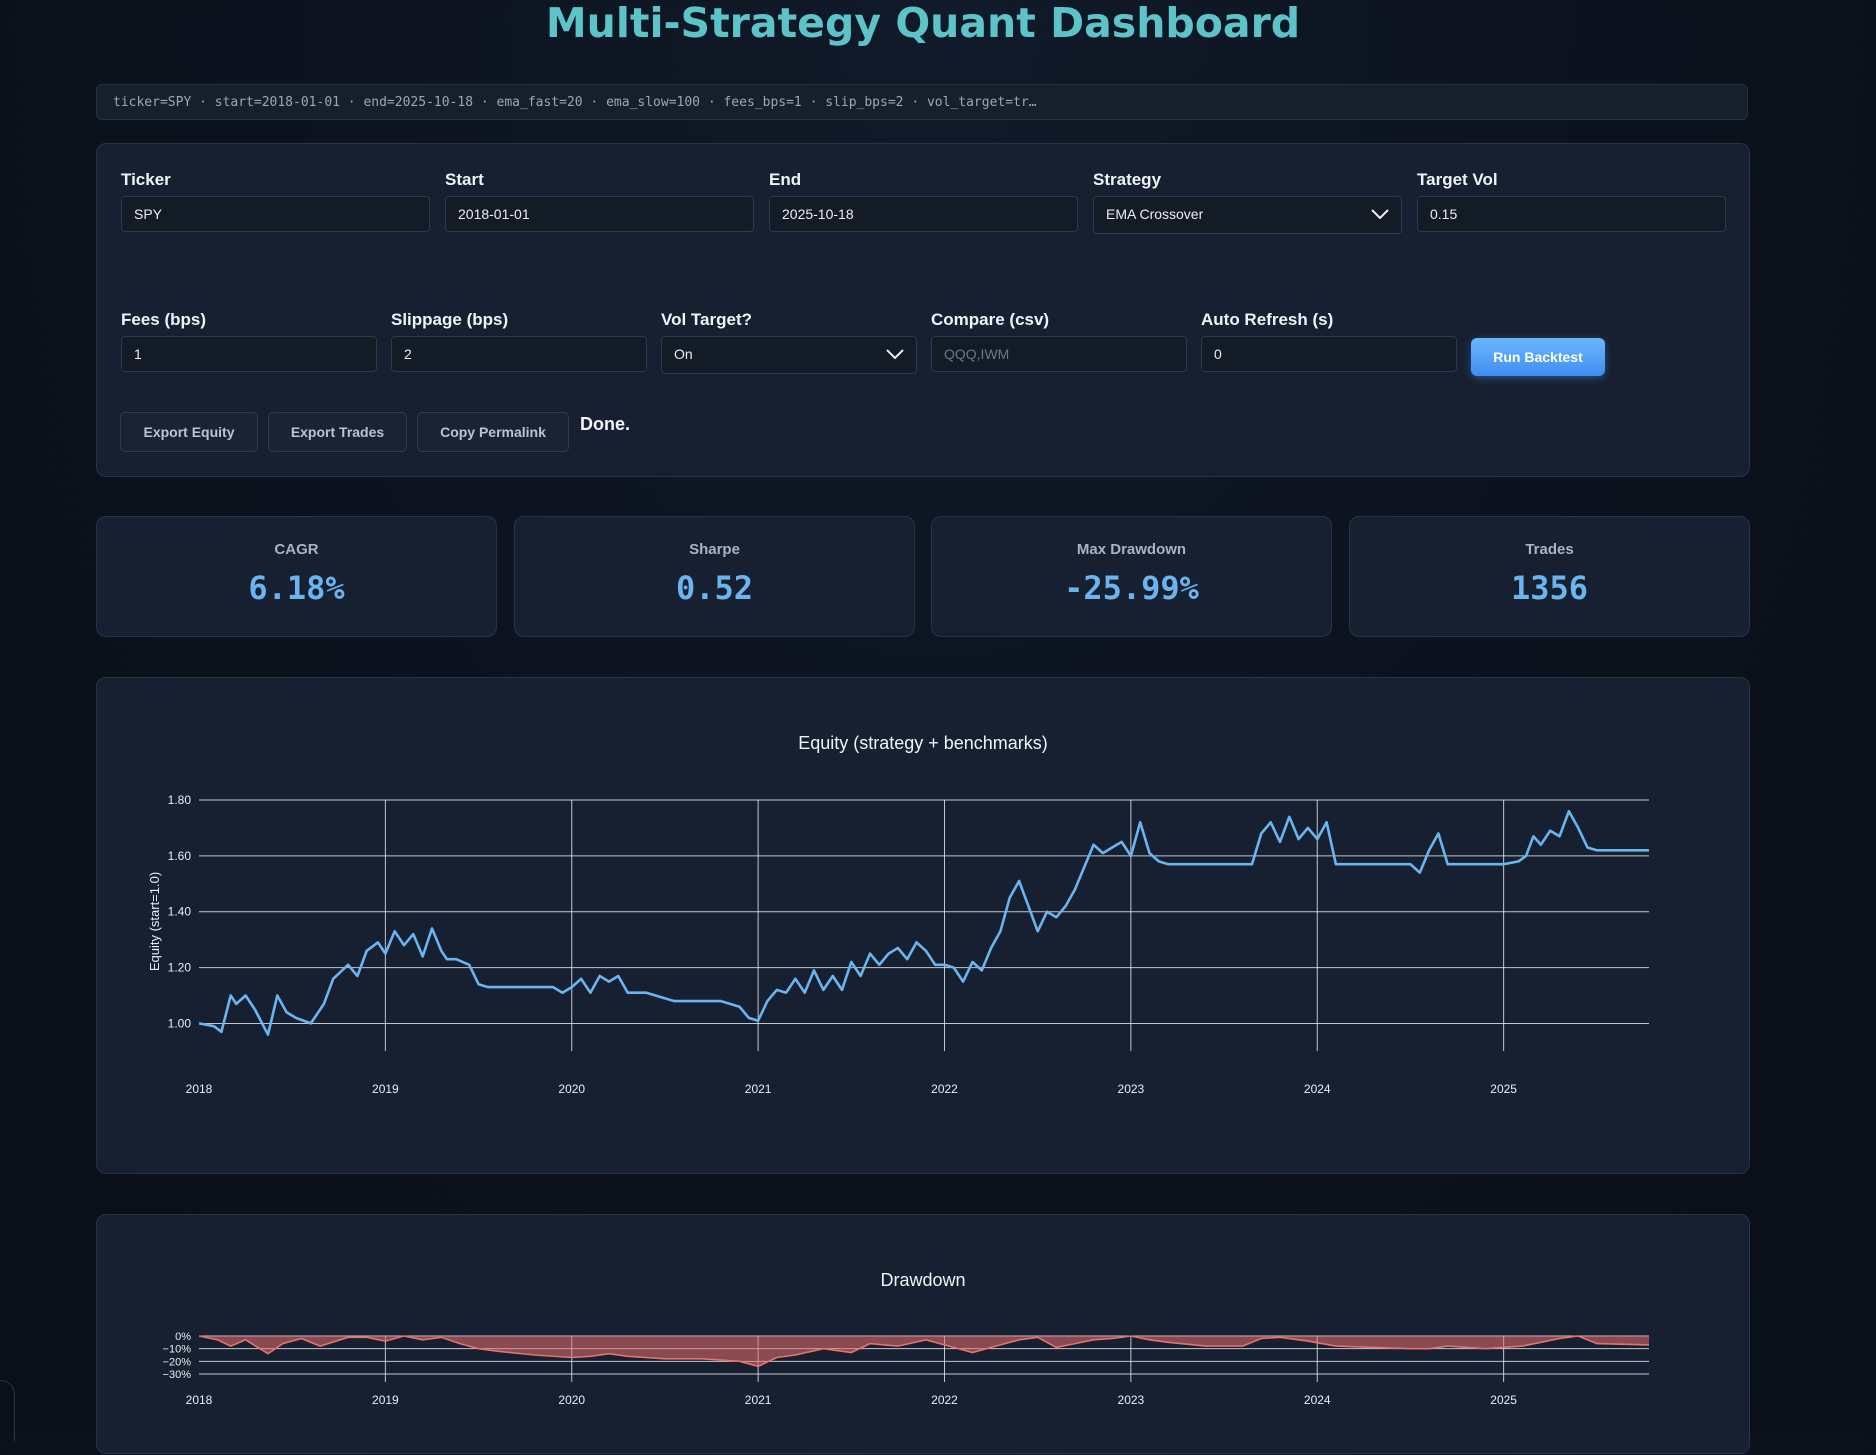  I want to click on strategy-field: Strategy EMA Crossover, so click(1247, 202).